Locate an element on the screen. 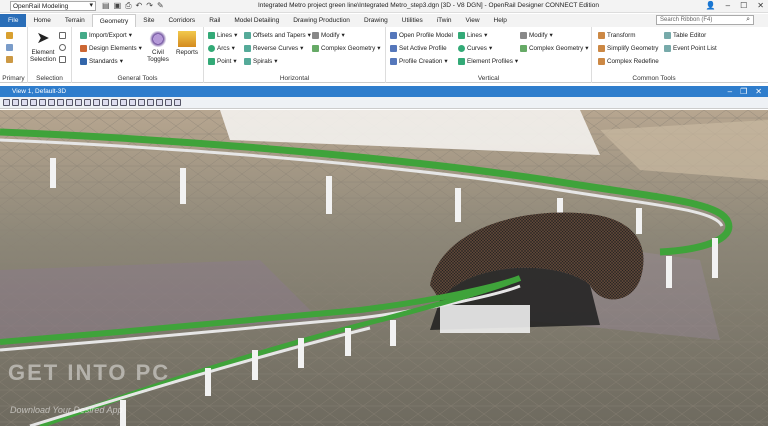 The image size is (768, 426). workspace-dropdown: OpenRail Modeling is located at coordinates (53, 6).